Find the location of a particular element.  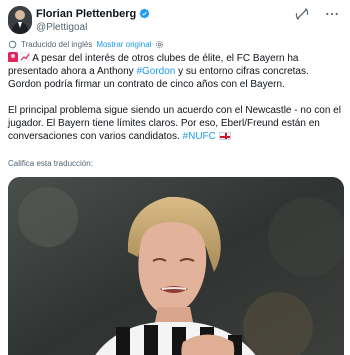

translate-icon is located at coordinates (12, 44).